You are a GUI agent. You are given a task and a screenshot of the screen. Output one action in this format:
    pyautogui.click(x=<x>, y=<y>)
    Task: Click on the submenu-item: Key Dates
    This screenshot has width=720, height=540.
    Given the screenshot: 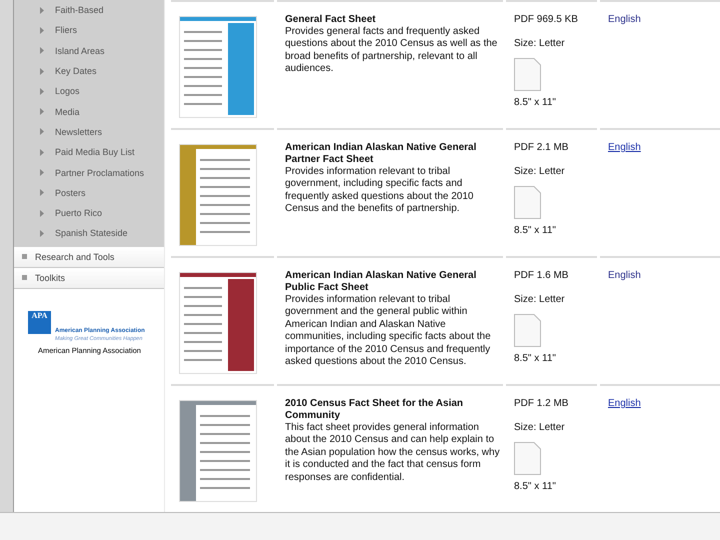 What is the action you would take?
    pyautogui.click(x=89, y=71)
    